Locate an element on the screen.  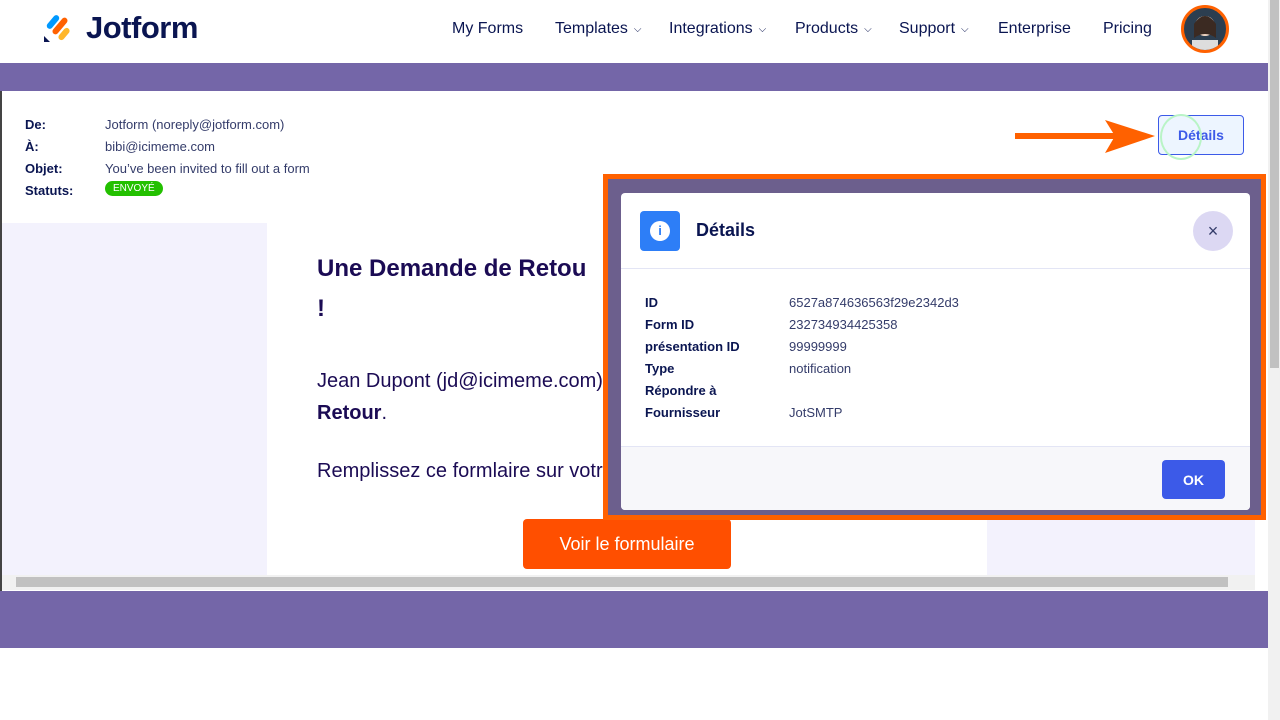
nav-pricing: Pricing is located at coordinates (1127, 29).